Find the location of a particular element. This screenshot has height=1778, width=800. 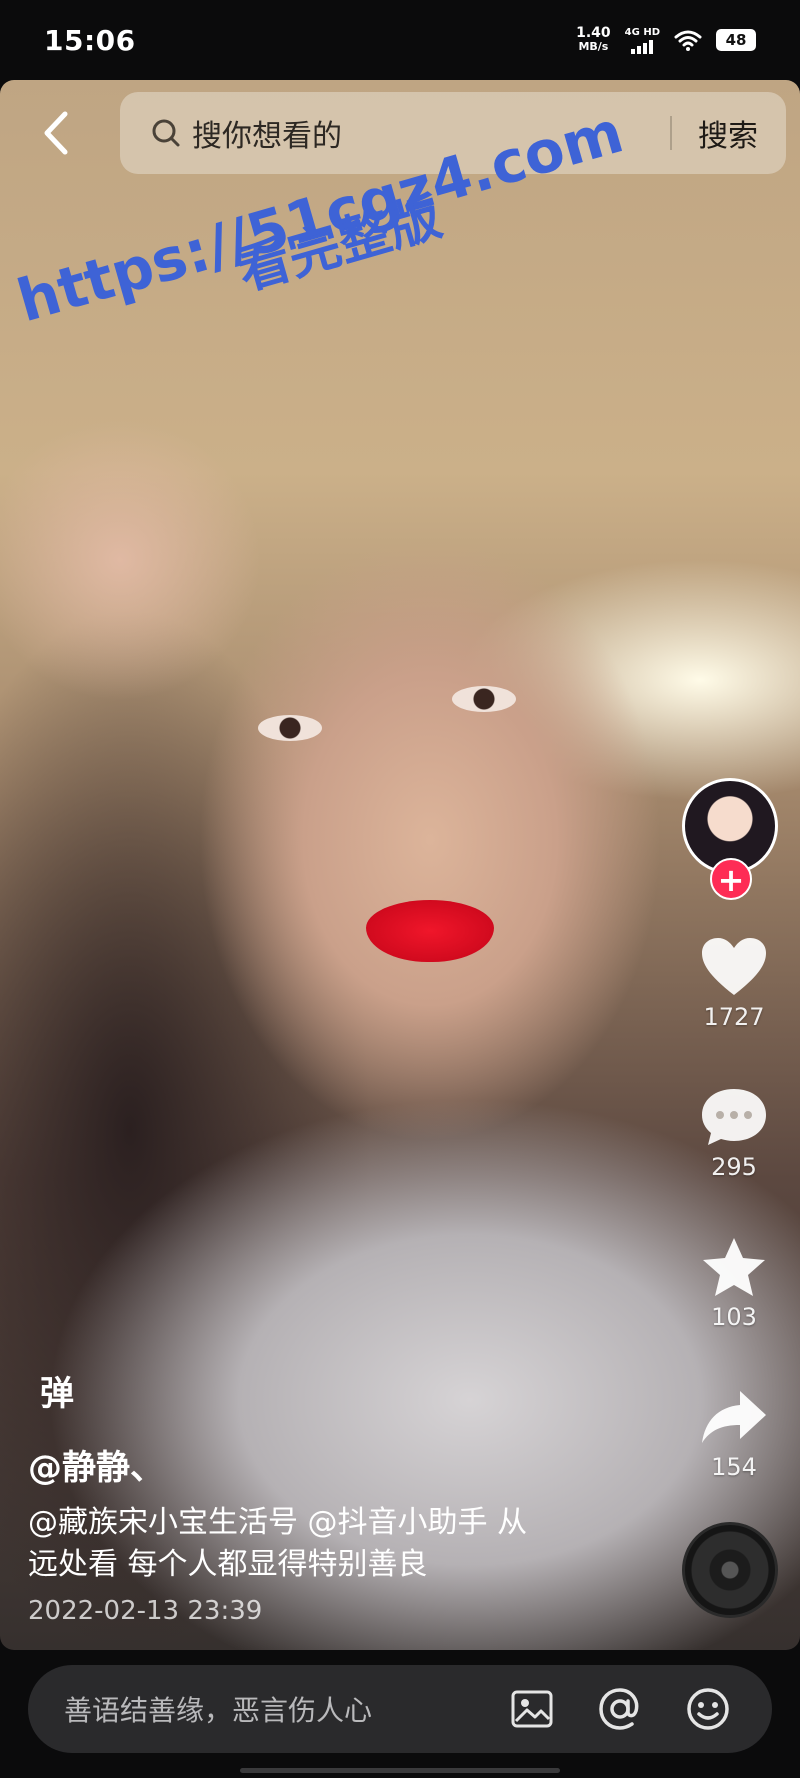

share-arrow-icon is located at coordinates (734, 1417).